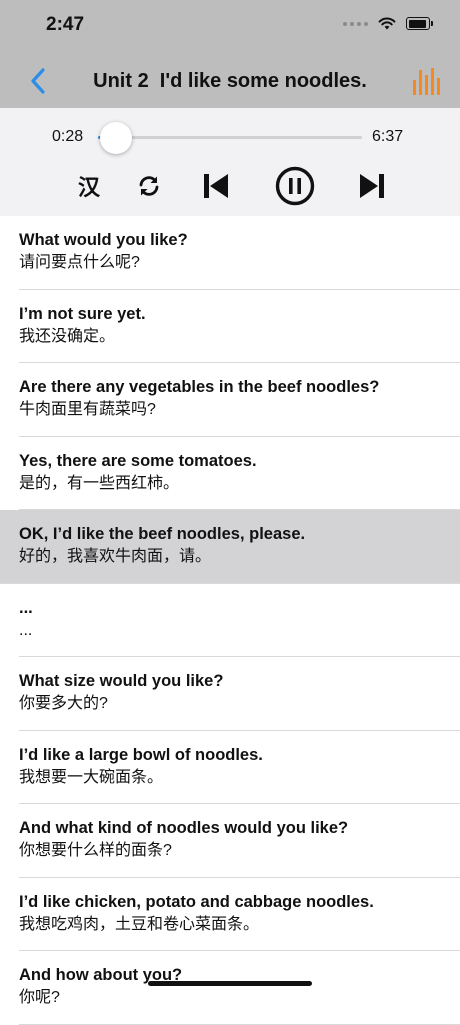 This screenshot has height=1025, width=460. Describe the element at coordinates (121, 681) in the screenshot. I see `sentence-english: What size would you like?` at that location.